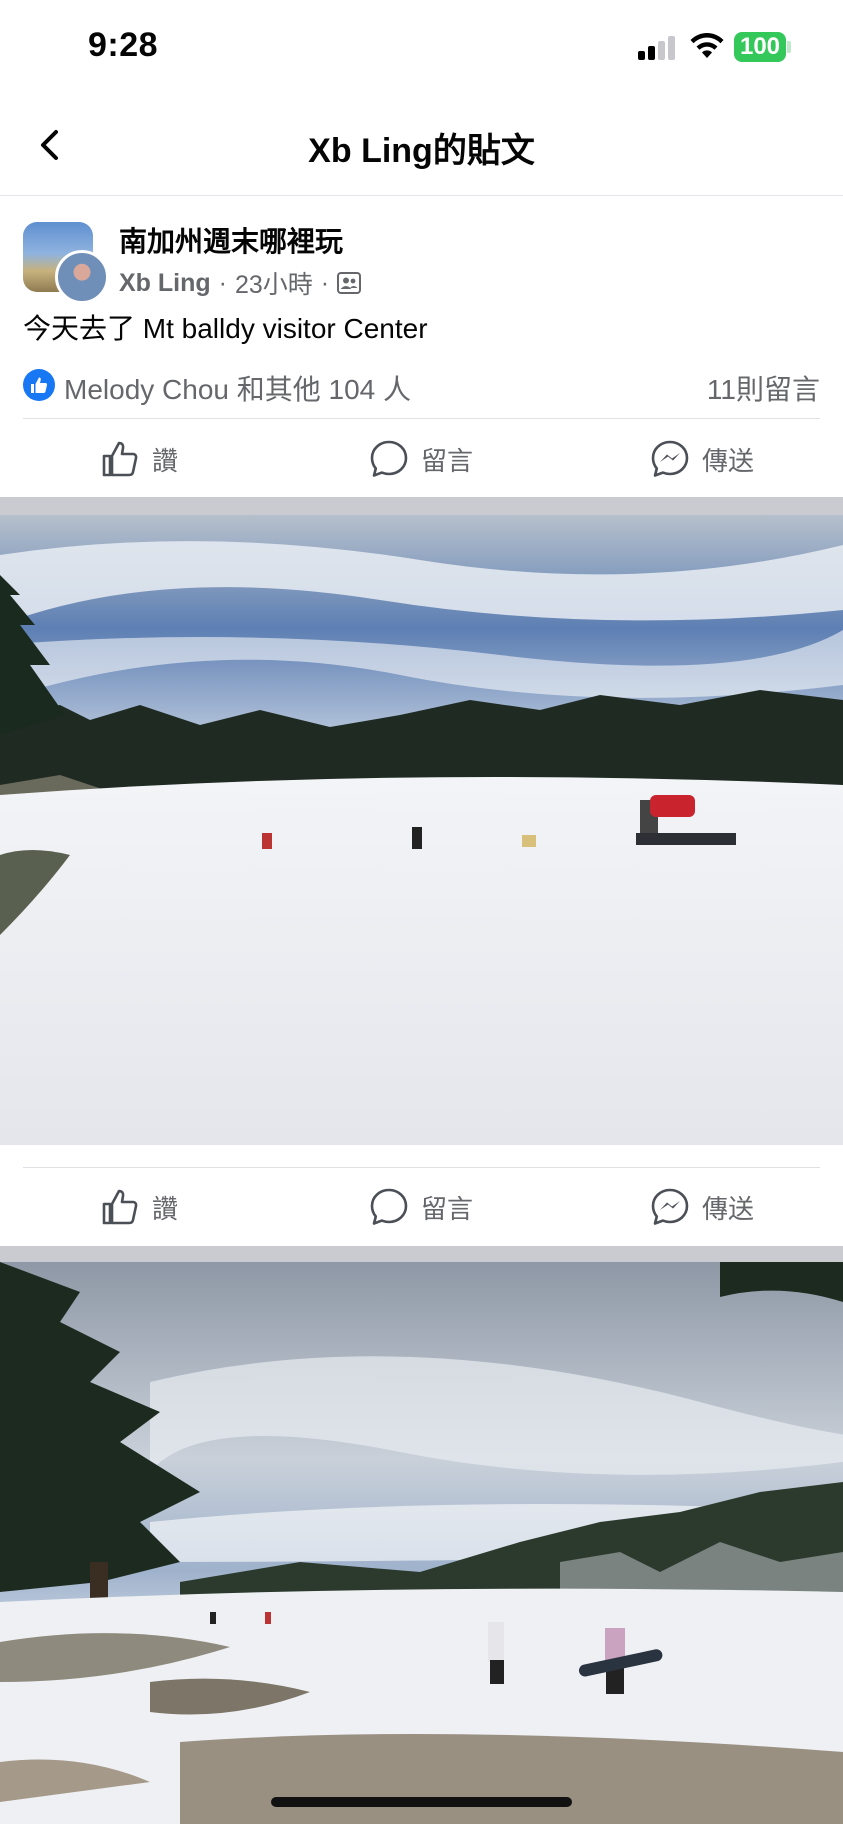  I want to click on post-text: 今天去了 Mt balldy visitor Center, so click(225, 328).